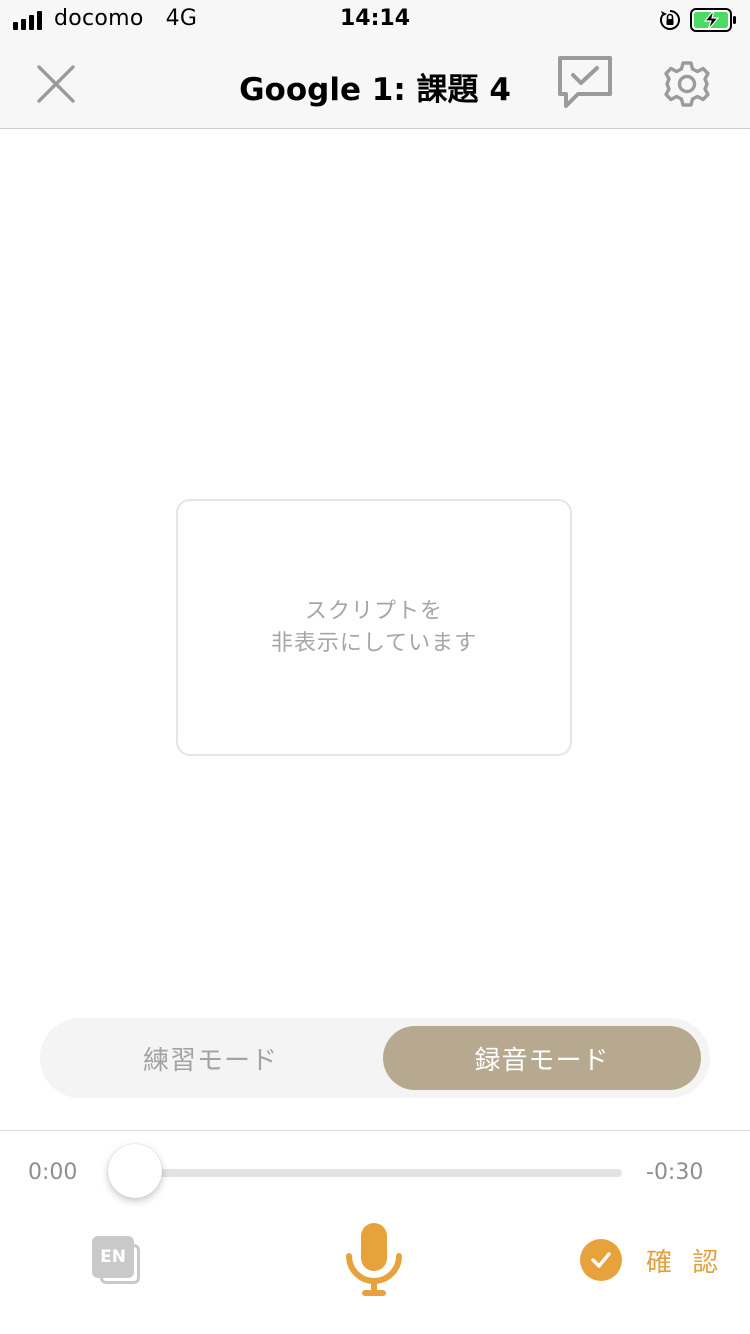  I want to click on confirm-label: 確 認, so click(685, 1262).